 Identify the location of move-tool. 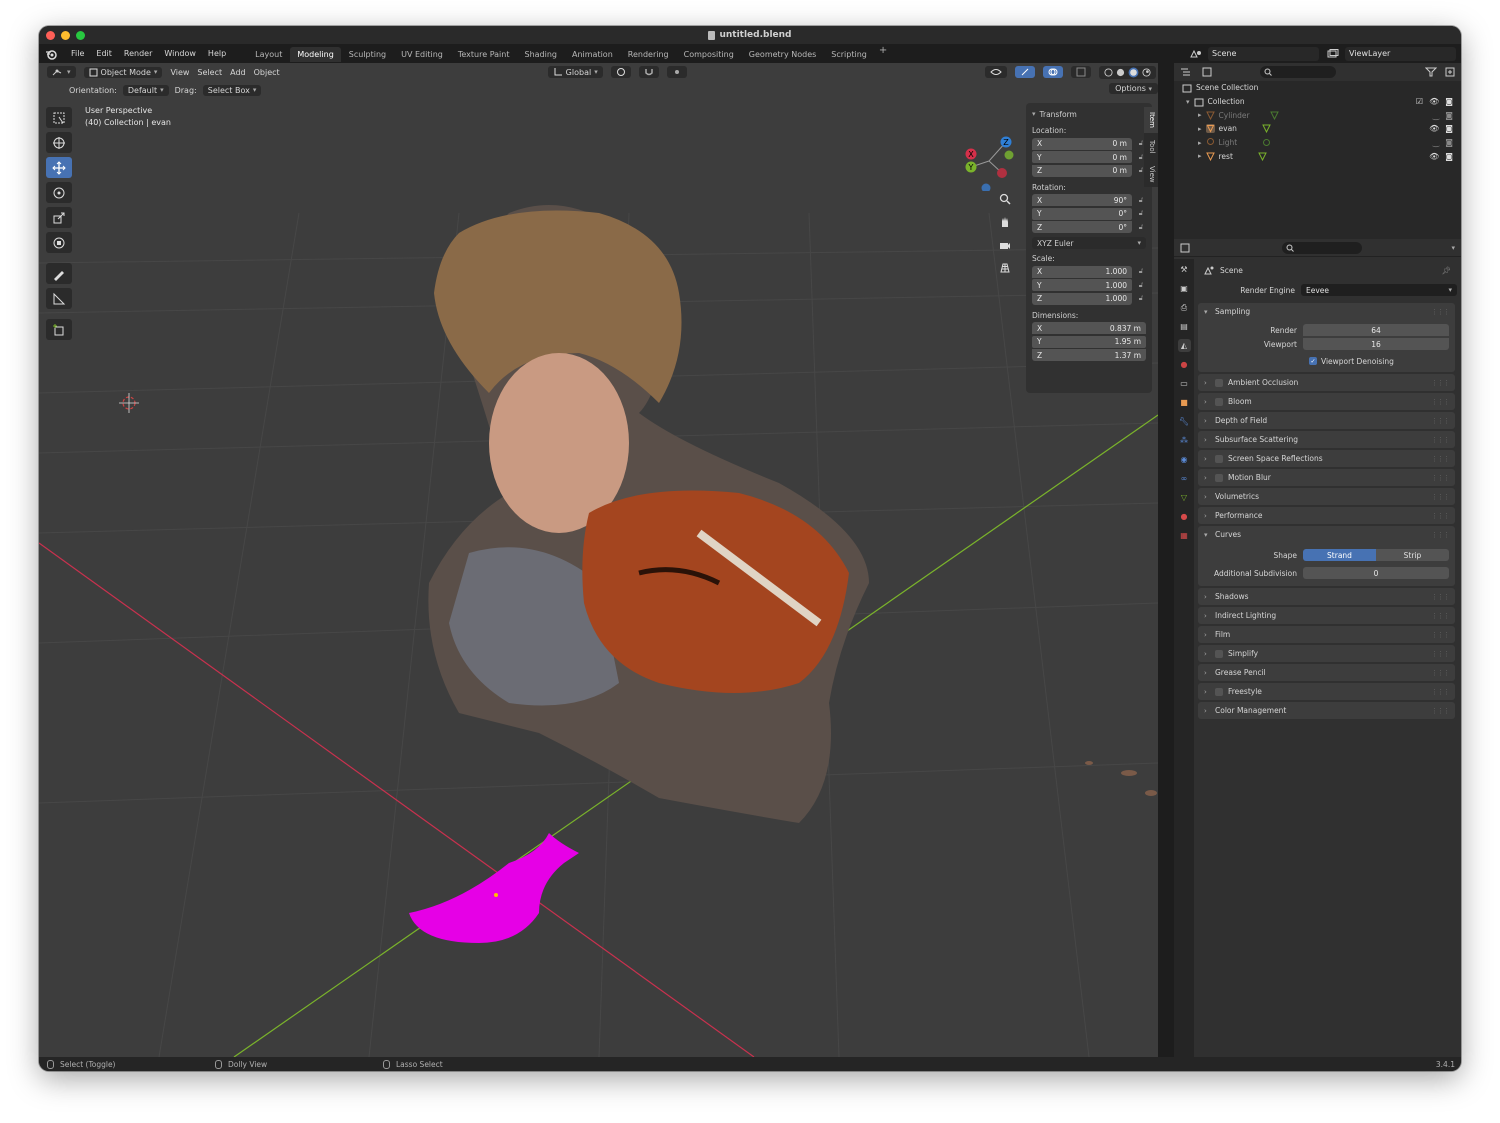
(59, 167).